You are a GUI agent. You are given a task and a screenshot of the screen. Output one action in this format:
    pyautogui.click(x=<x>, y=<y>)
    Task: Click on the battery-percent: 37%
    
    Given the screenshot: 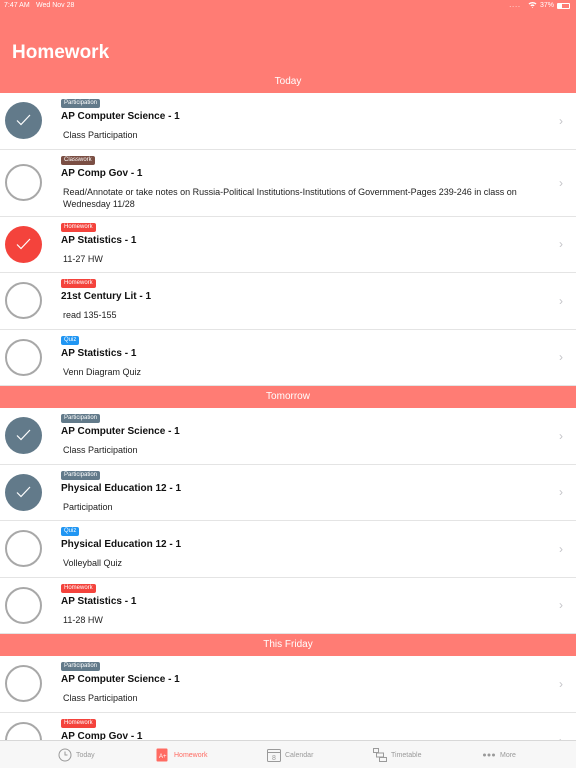 What is the action you would take?
    pyautogui.click(x=546, y=5)
    